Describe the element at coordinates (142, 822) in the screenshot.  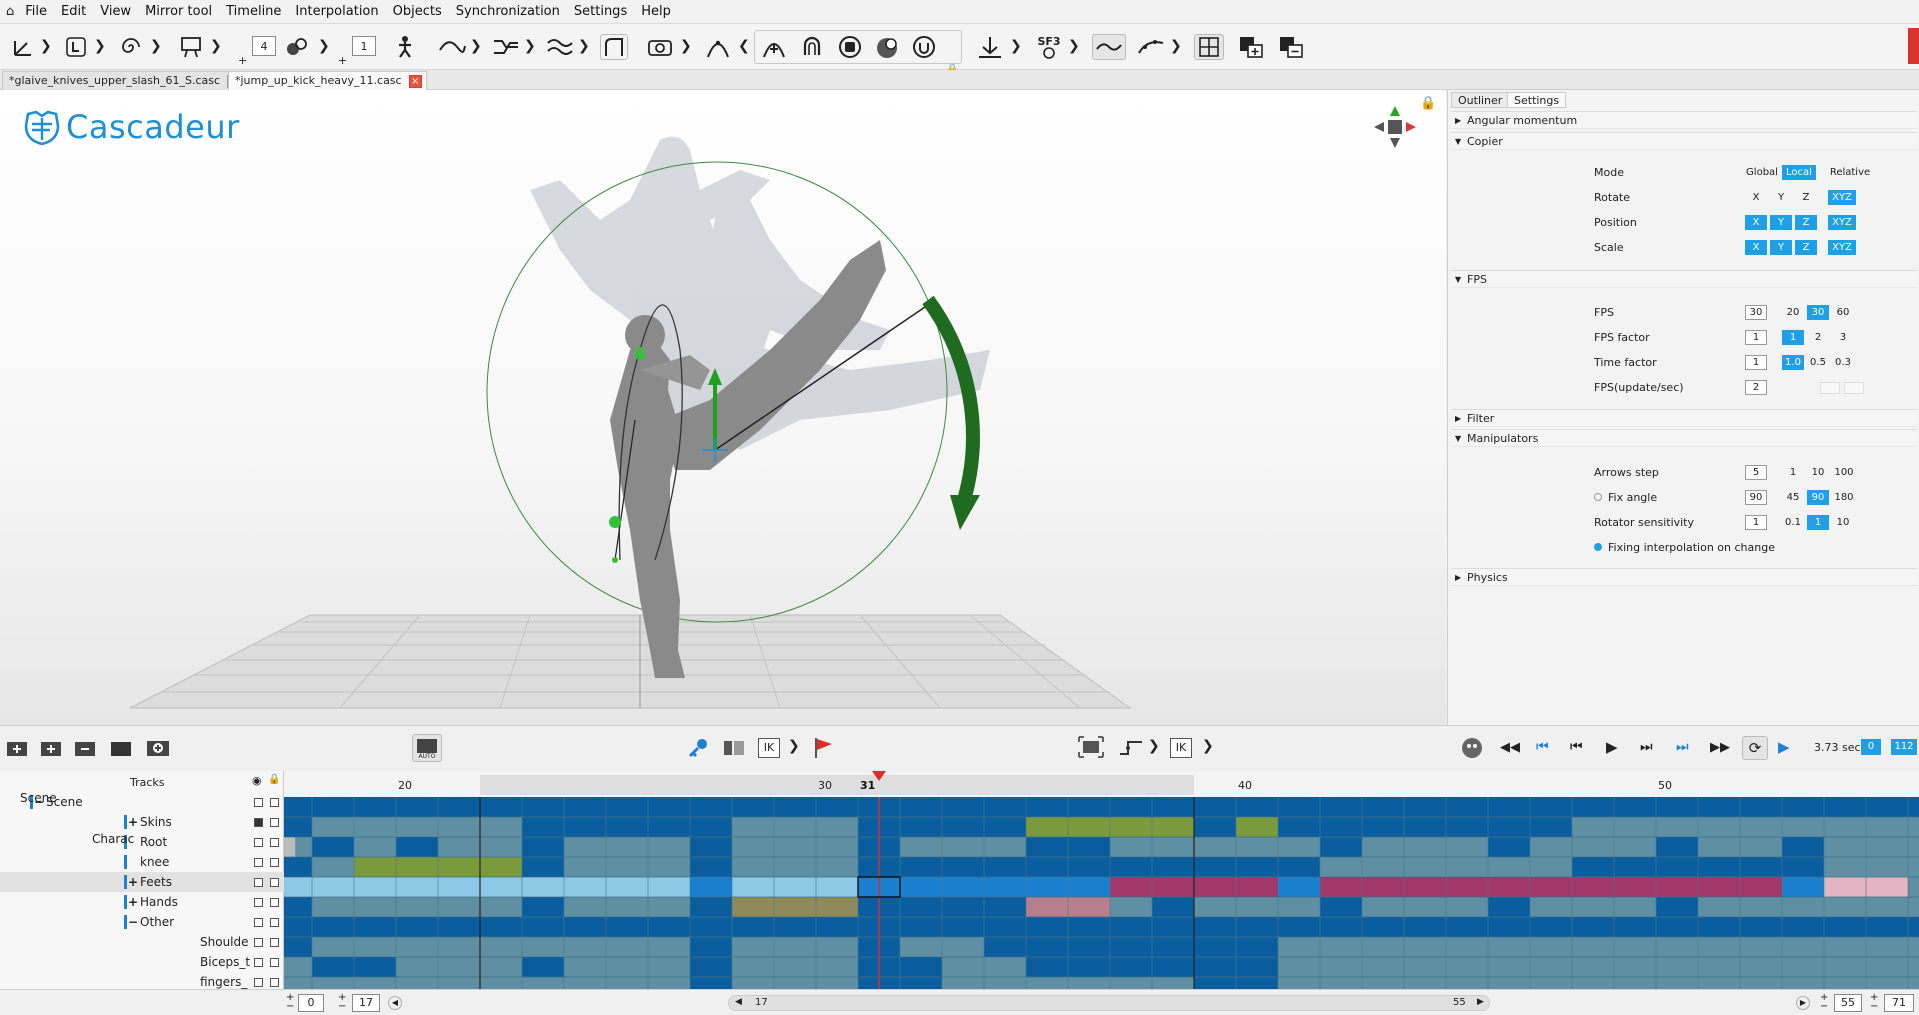
I see `track-row: + Skins` at that location.